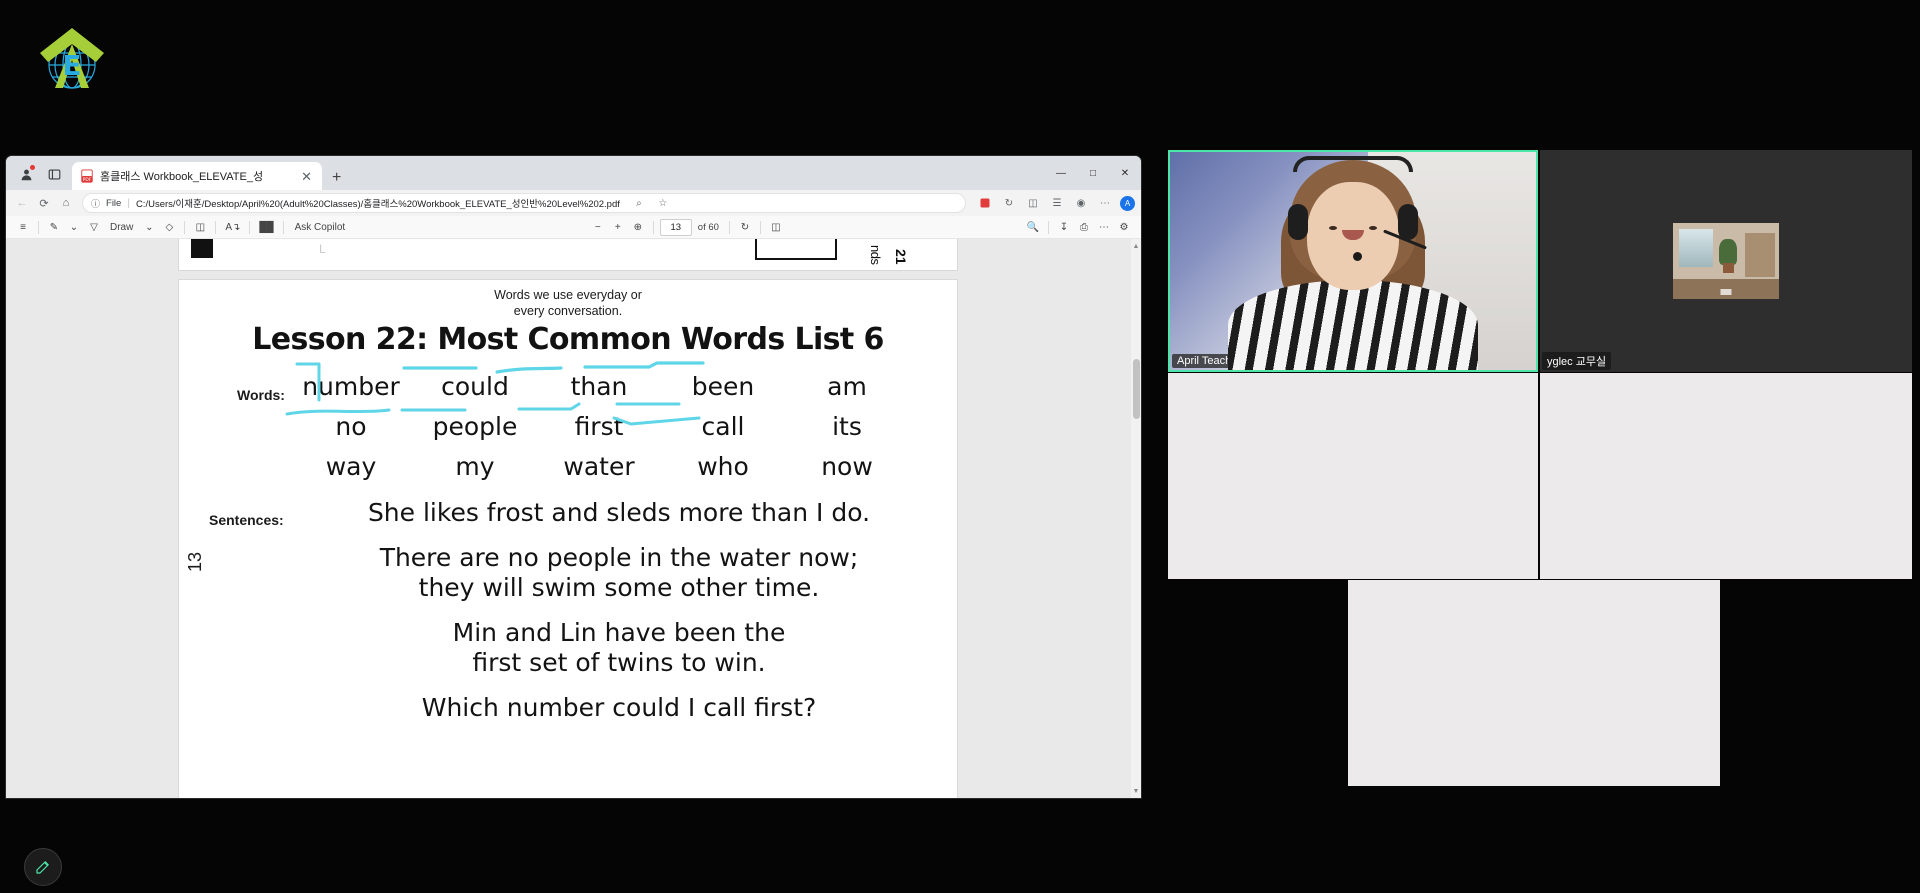  Describe the element at coordinates (619, 707) in the screenshot. I see `sentence-4: Which number could I call first?` at that location.